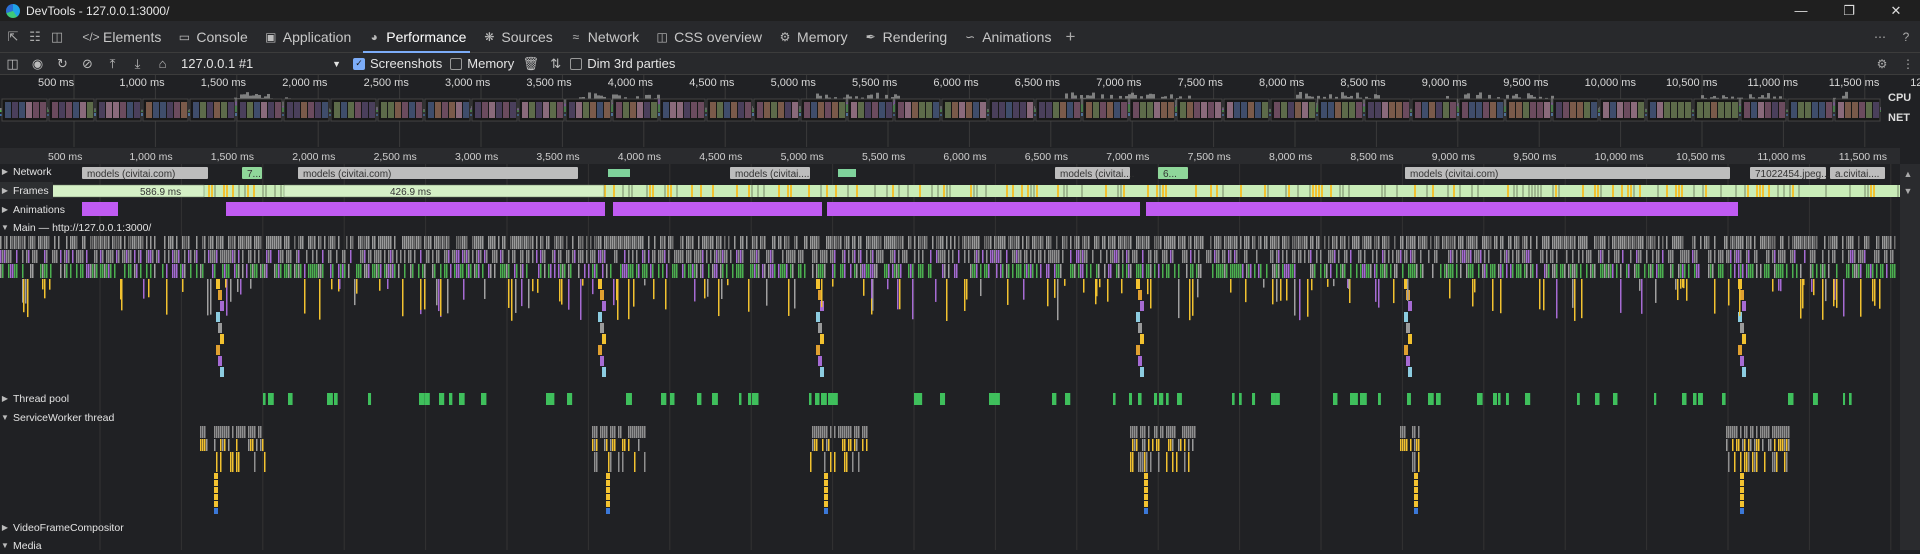 The height and width of the screenshot is (554, 1920). I want to click on animations-track-header: ▶ Animations, so click(32, 209).